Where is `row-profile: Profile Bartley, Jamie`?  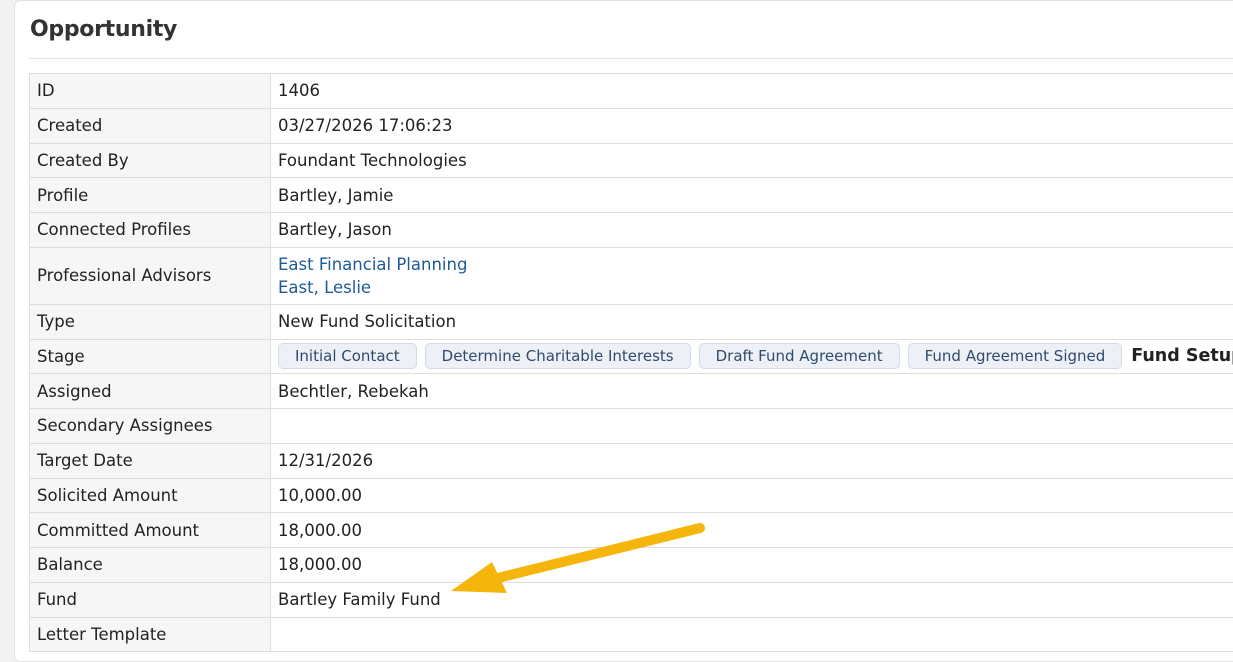 row-profile: Profile Bartley, Jamie is located at coordinates (631, 195).